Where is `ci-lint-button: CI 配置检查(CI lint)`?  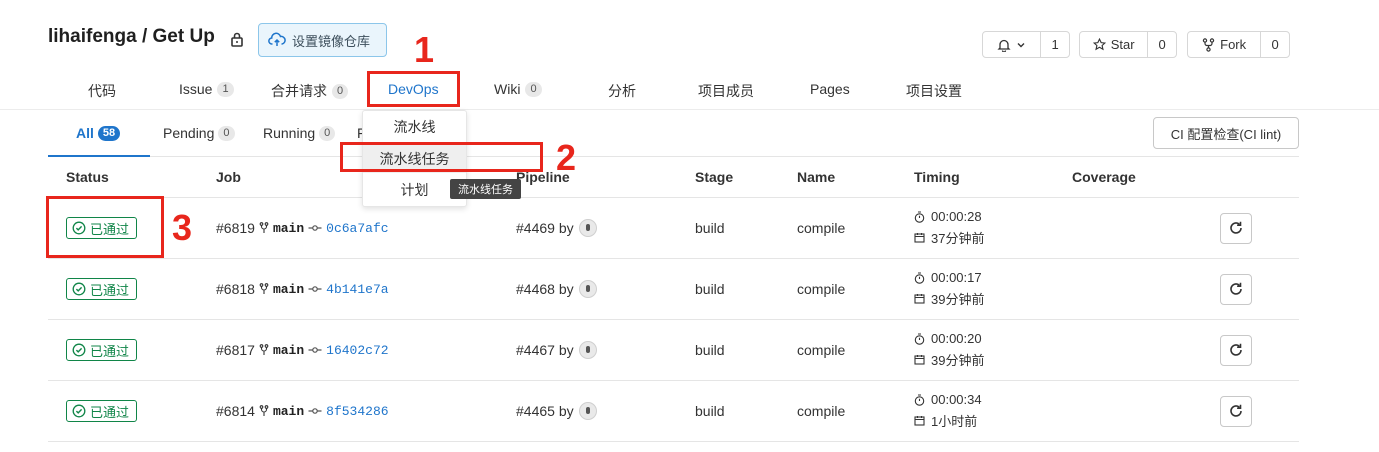
ci-lint-button: CI 配置检查(CI lint) is located at coordinates (1226, 133).